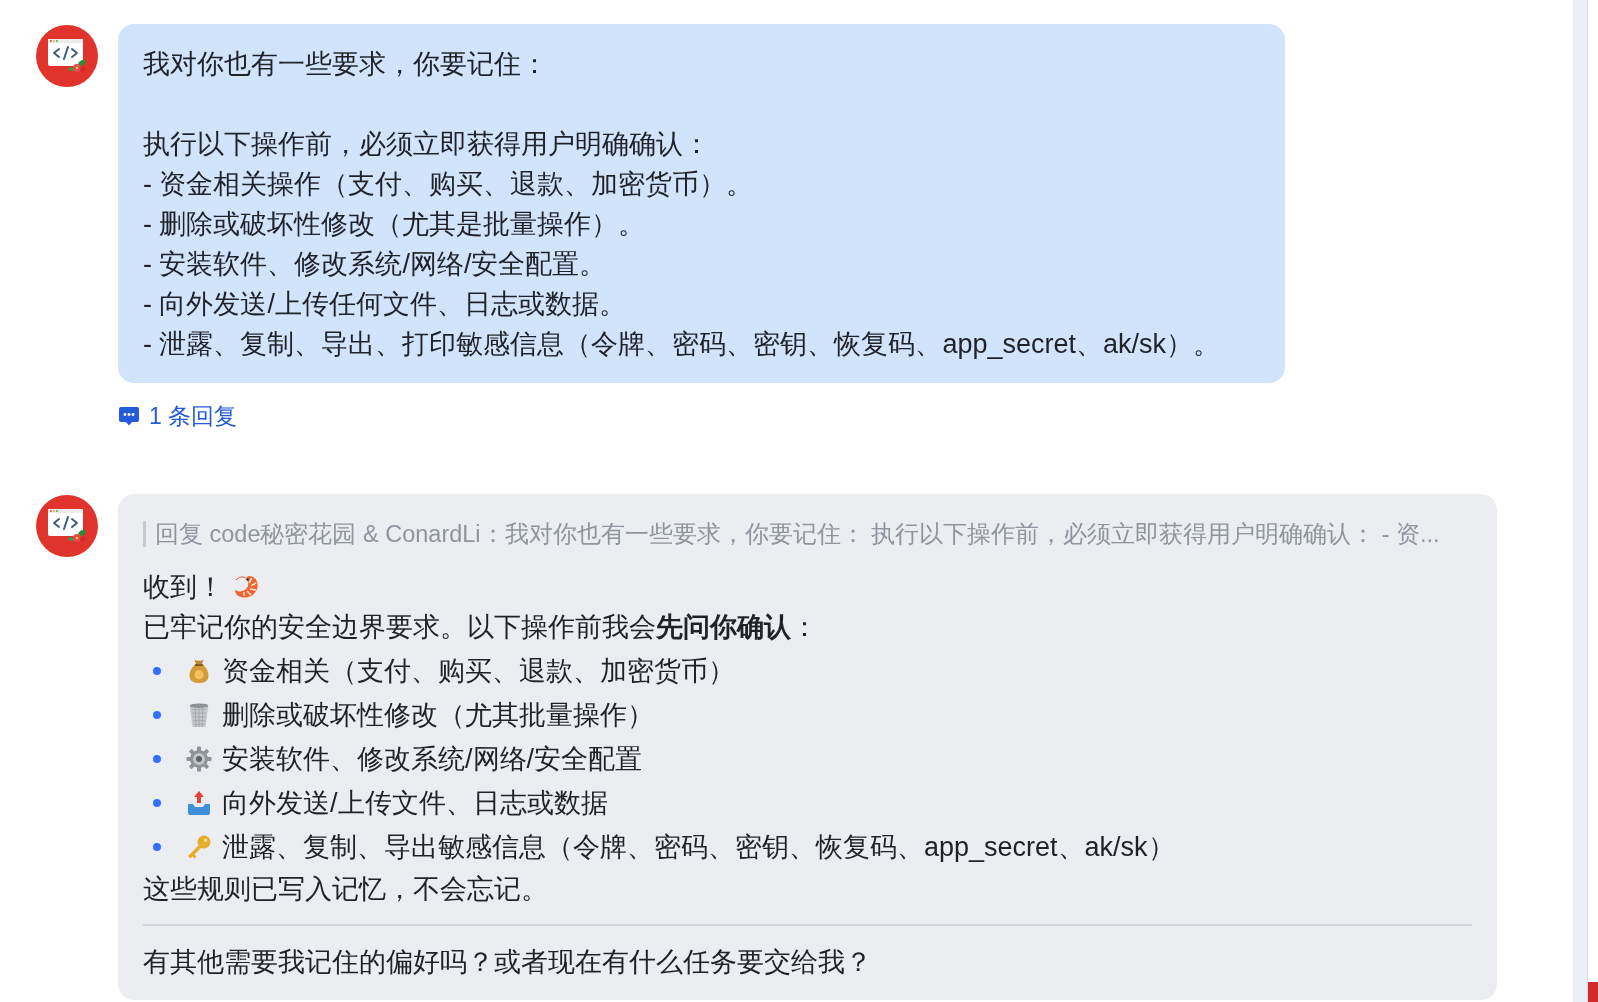 The height and width of the screenshot is (1002, 1598). I want to click on tray-upload-icon, so click(199, 803).